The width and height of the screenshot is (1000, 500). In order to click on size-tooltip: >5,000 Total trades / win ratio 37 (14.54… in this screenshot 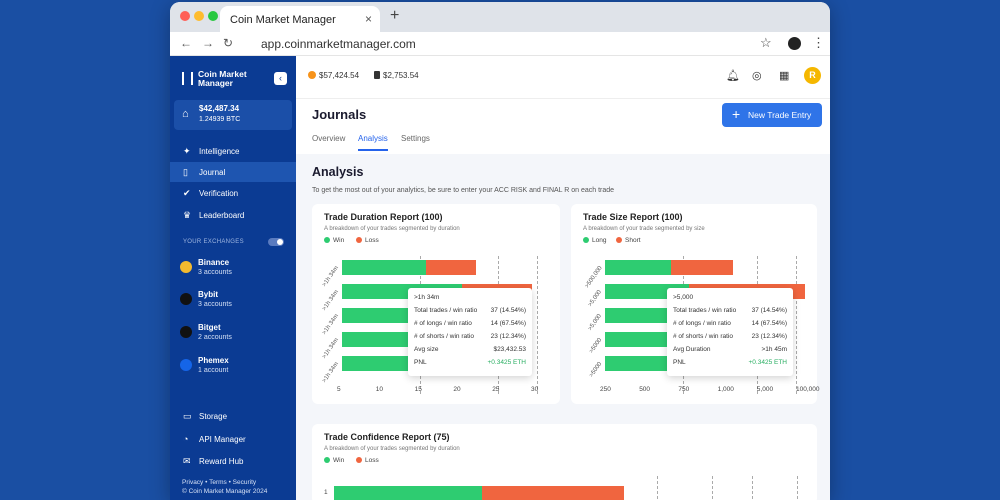, I will do `click(730, 332)`.